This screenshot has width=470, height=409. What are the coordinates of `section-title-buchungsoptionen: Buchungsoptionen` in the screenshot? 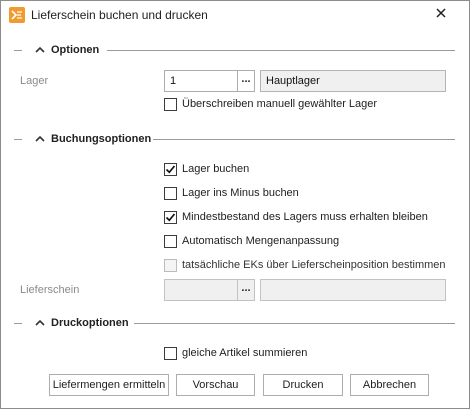 It's located at (101, 139).